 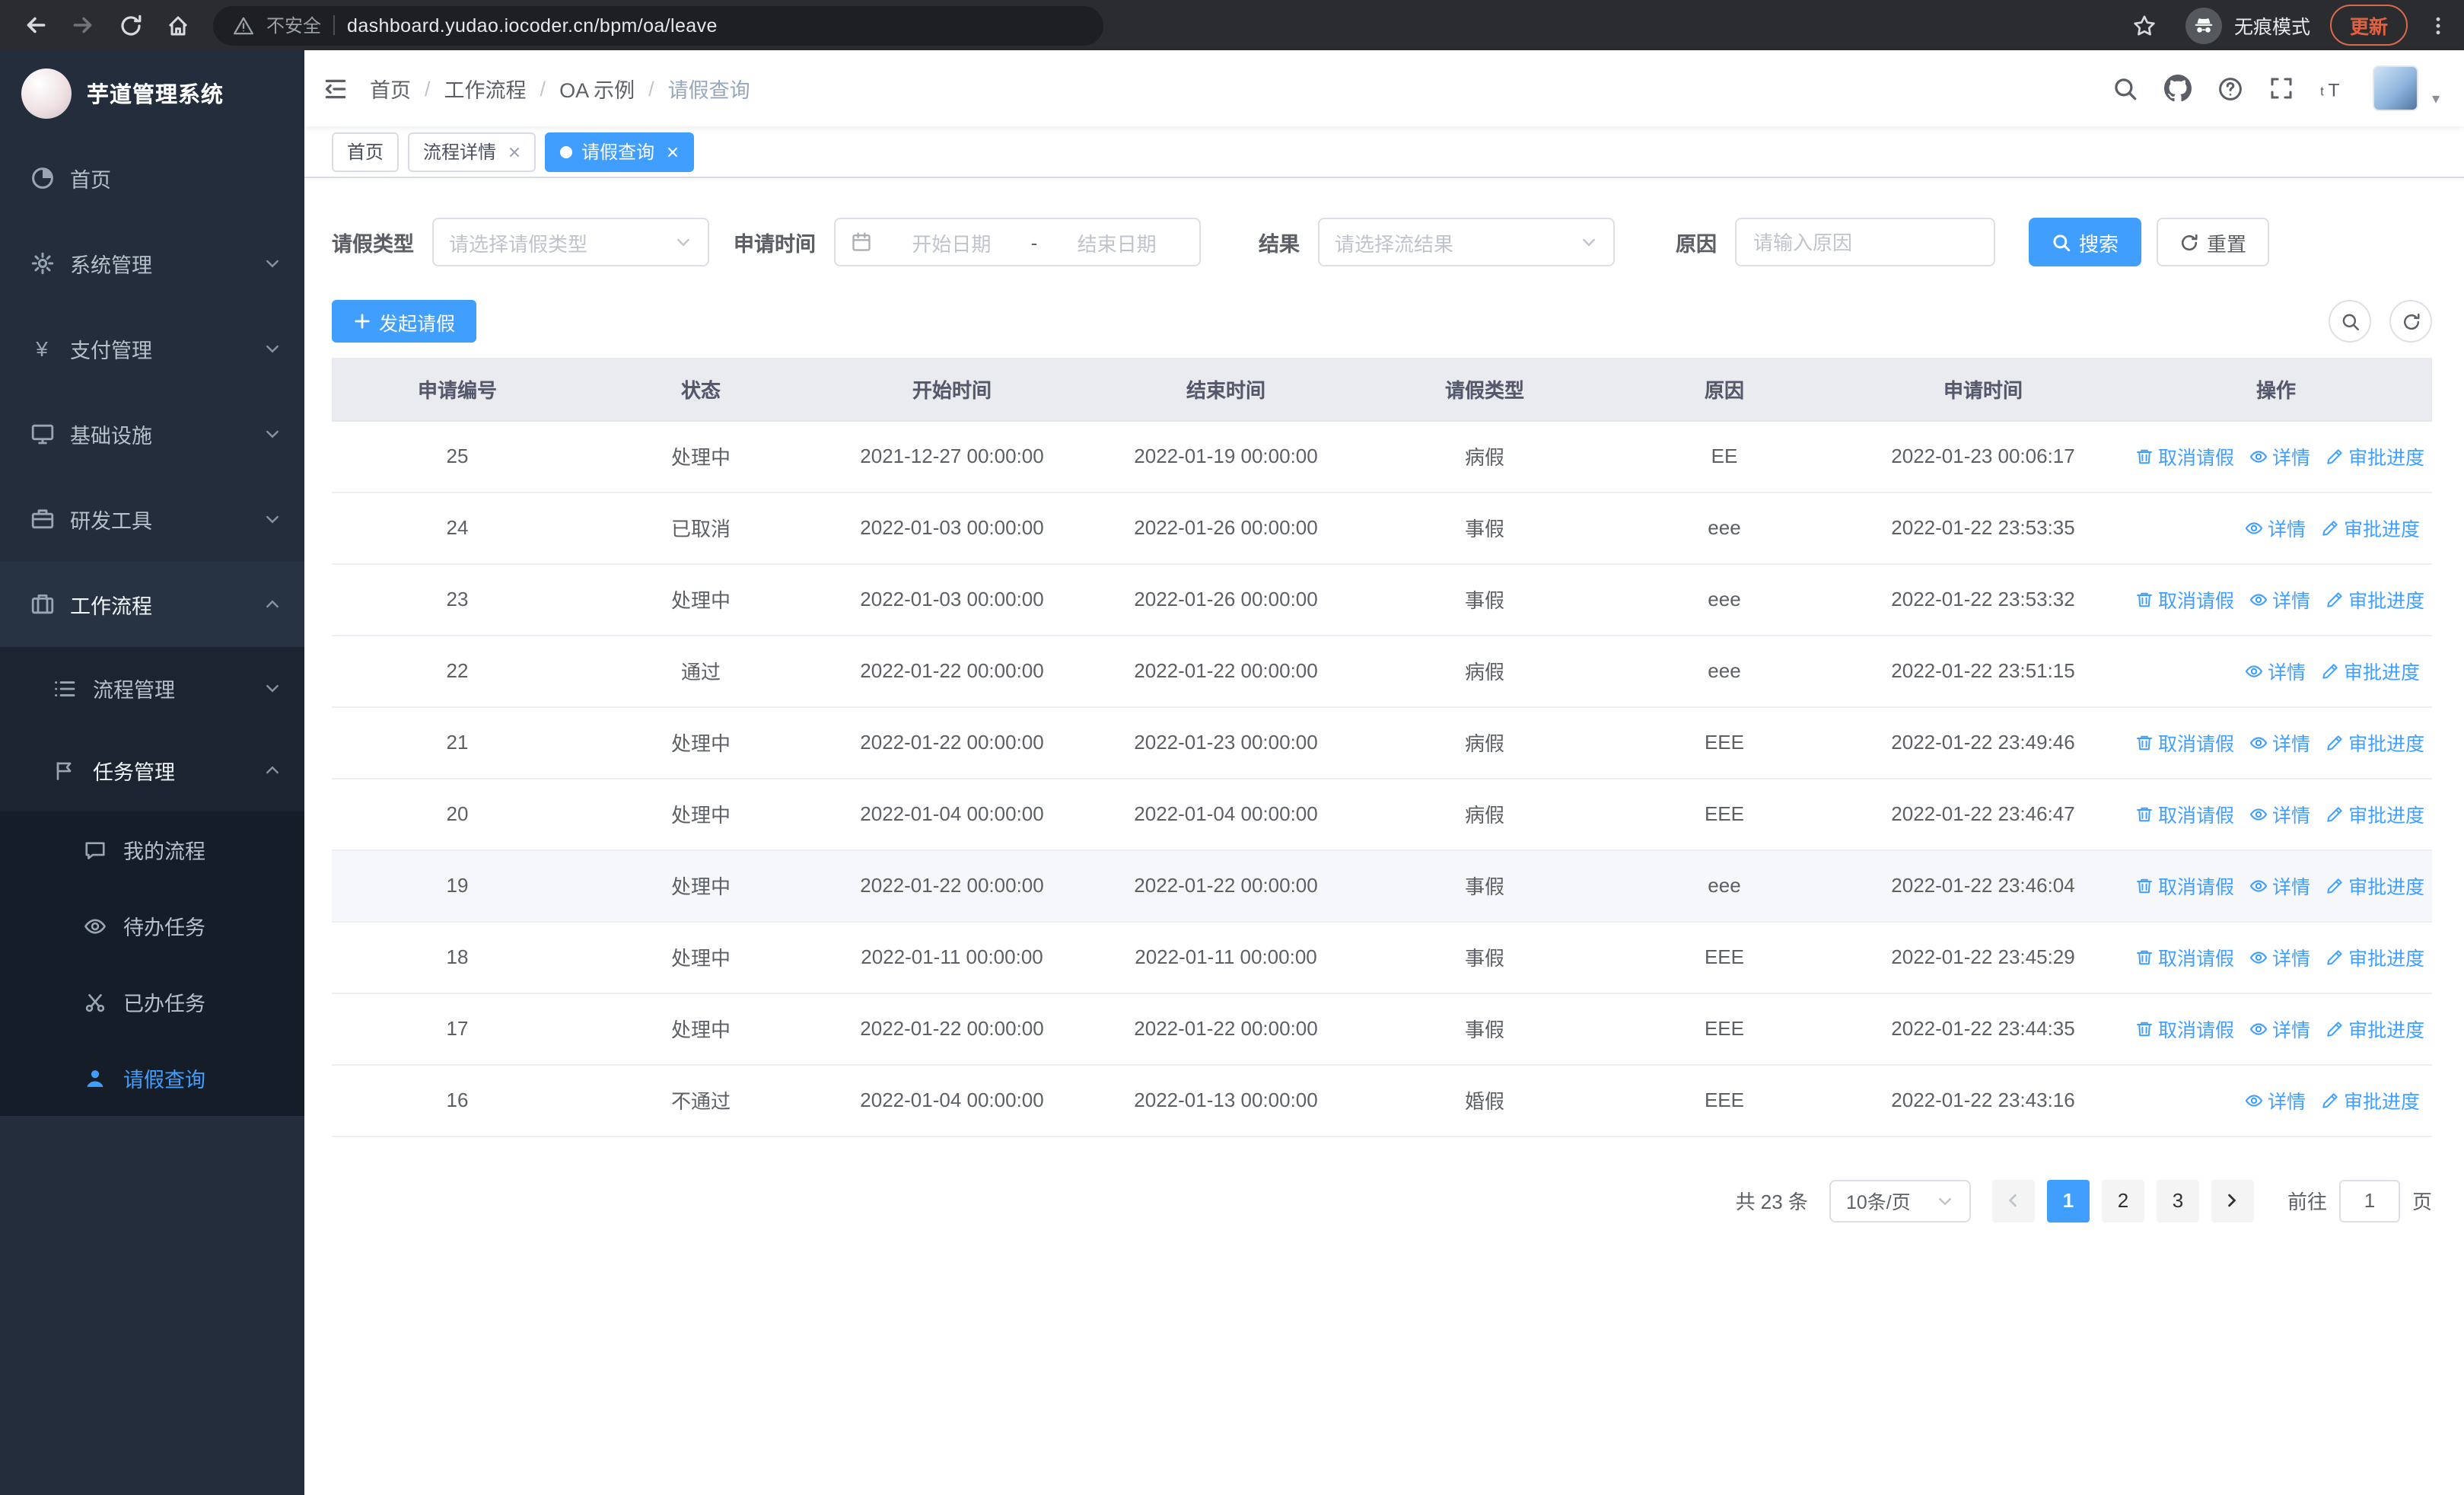 What do you see at coordinates (152, 178) in the screenshot?
I see `sidebar-item-home: 首页` at bounding box center [152, 178].